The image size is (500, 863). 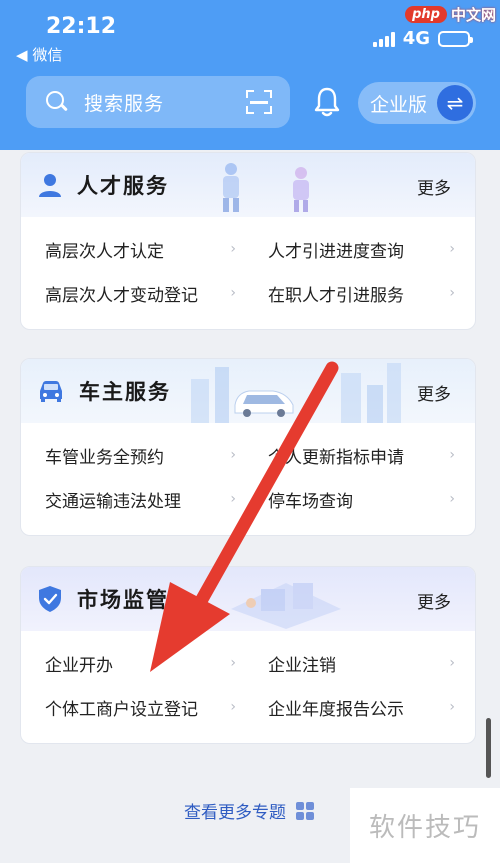 I want to click on service-item: 交通运输违法处理 ›, so click(x=147, y=499).